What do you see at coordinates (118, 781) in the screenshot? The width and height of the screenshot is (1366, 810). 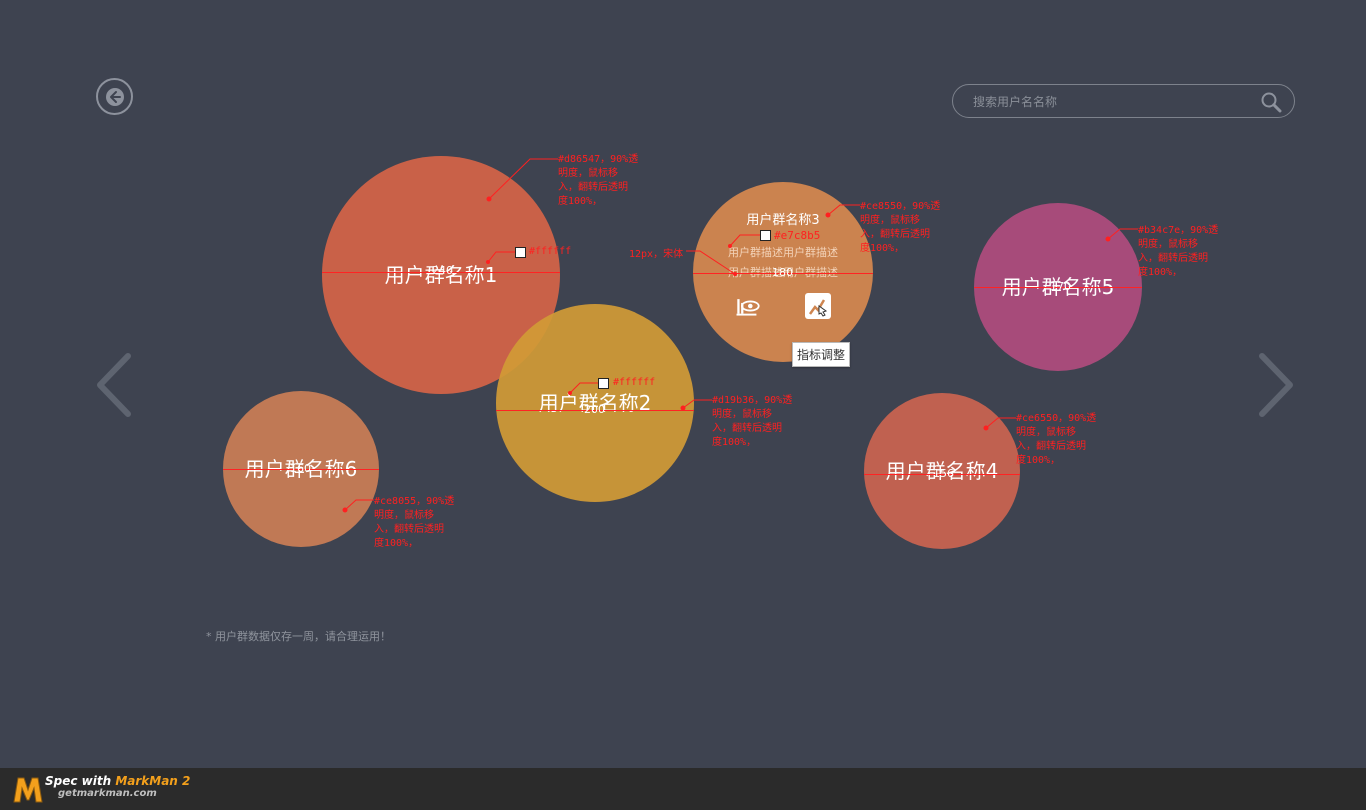 I see `brand-title: Spec with MarkMan 2` at bounding box center [118, 781].